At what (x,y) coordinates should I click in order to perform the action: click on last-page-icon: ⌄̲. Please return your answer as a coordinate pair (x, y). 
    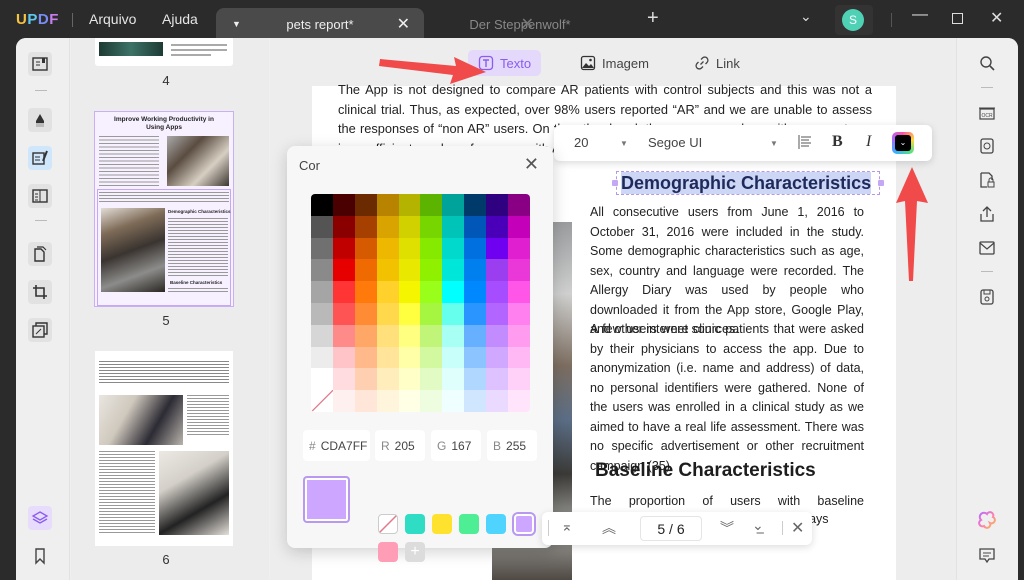
    Looking at the image, I should click on (758, 525).